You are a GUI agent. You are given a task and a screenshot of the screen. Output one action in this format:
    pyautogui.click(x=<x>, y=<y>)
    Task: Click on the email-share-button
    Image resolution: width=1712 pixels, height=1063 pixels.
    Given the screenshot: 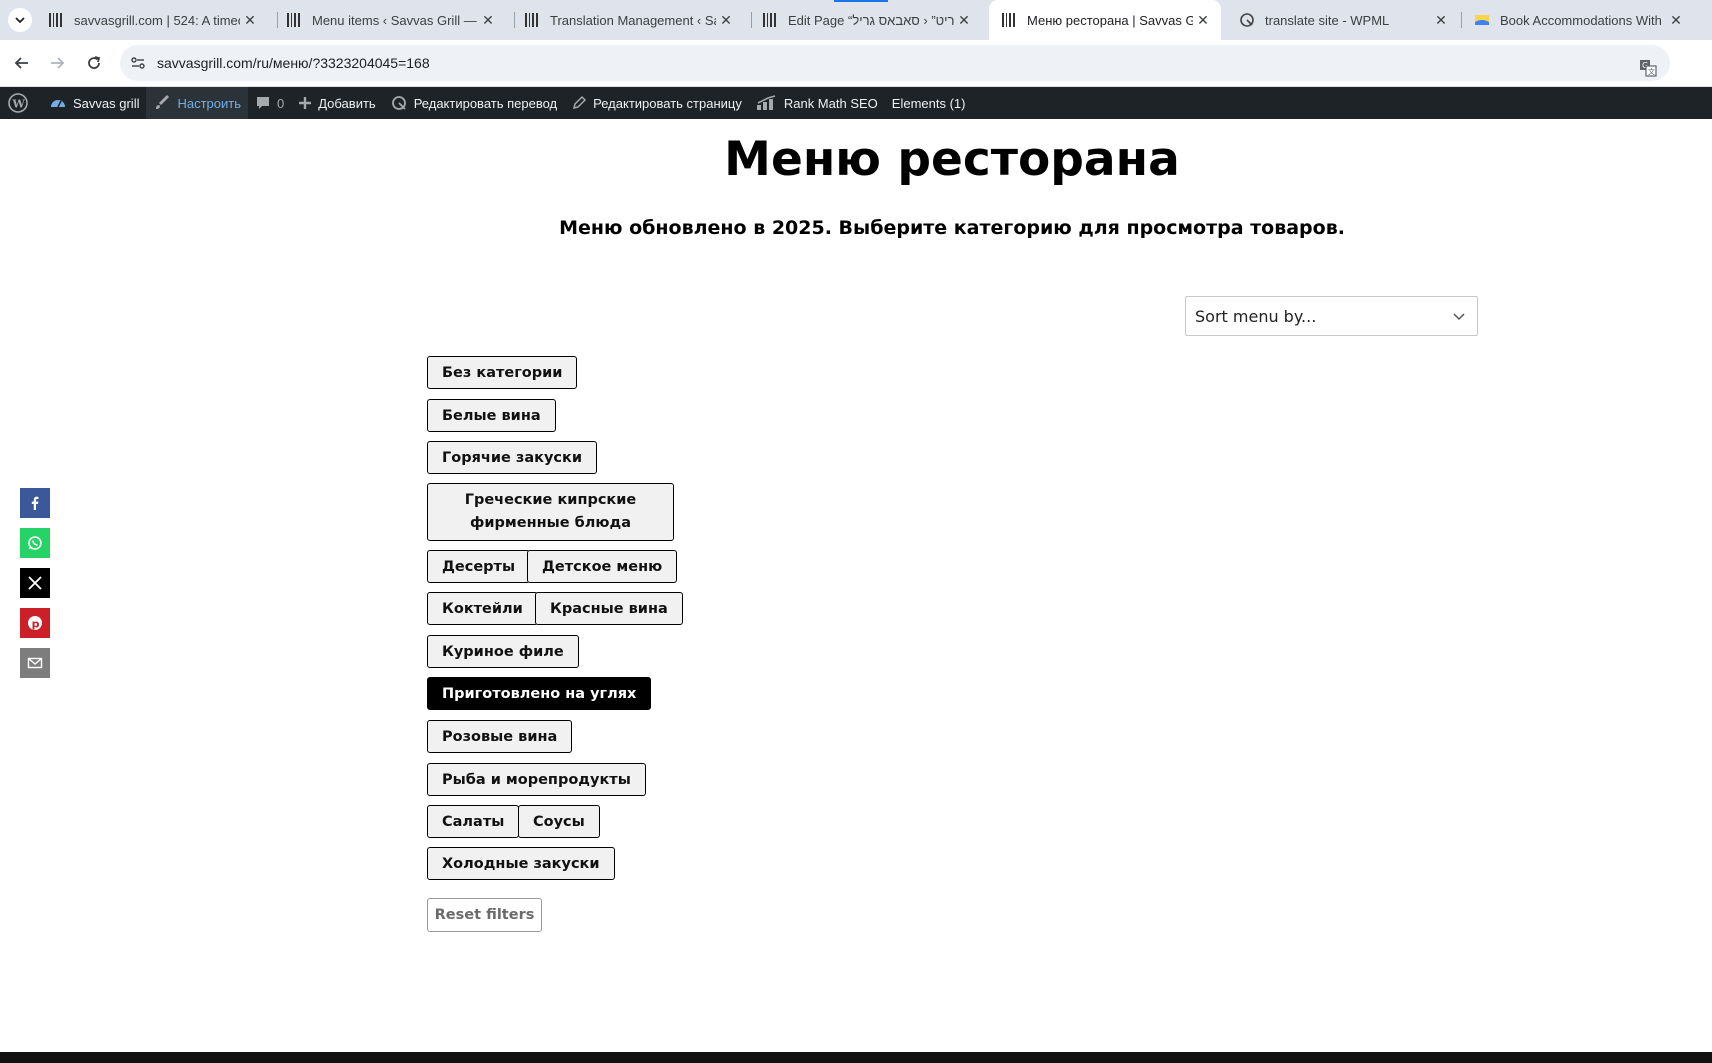 What is the action you would take?
    pyautogui.click(x=35, y=663)
    